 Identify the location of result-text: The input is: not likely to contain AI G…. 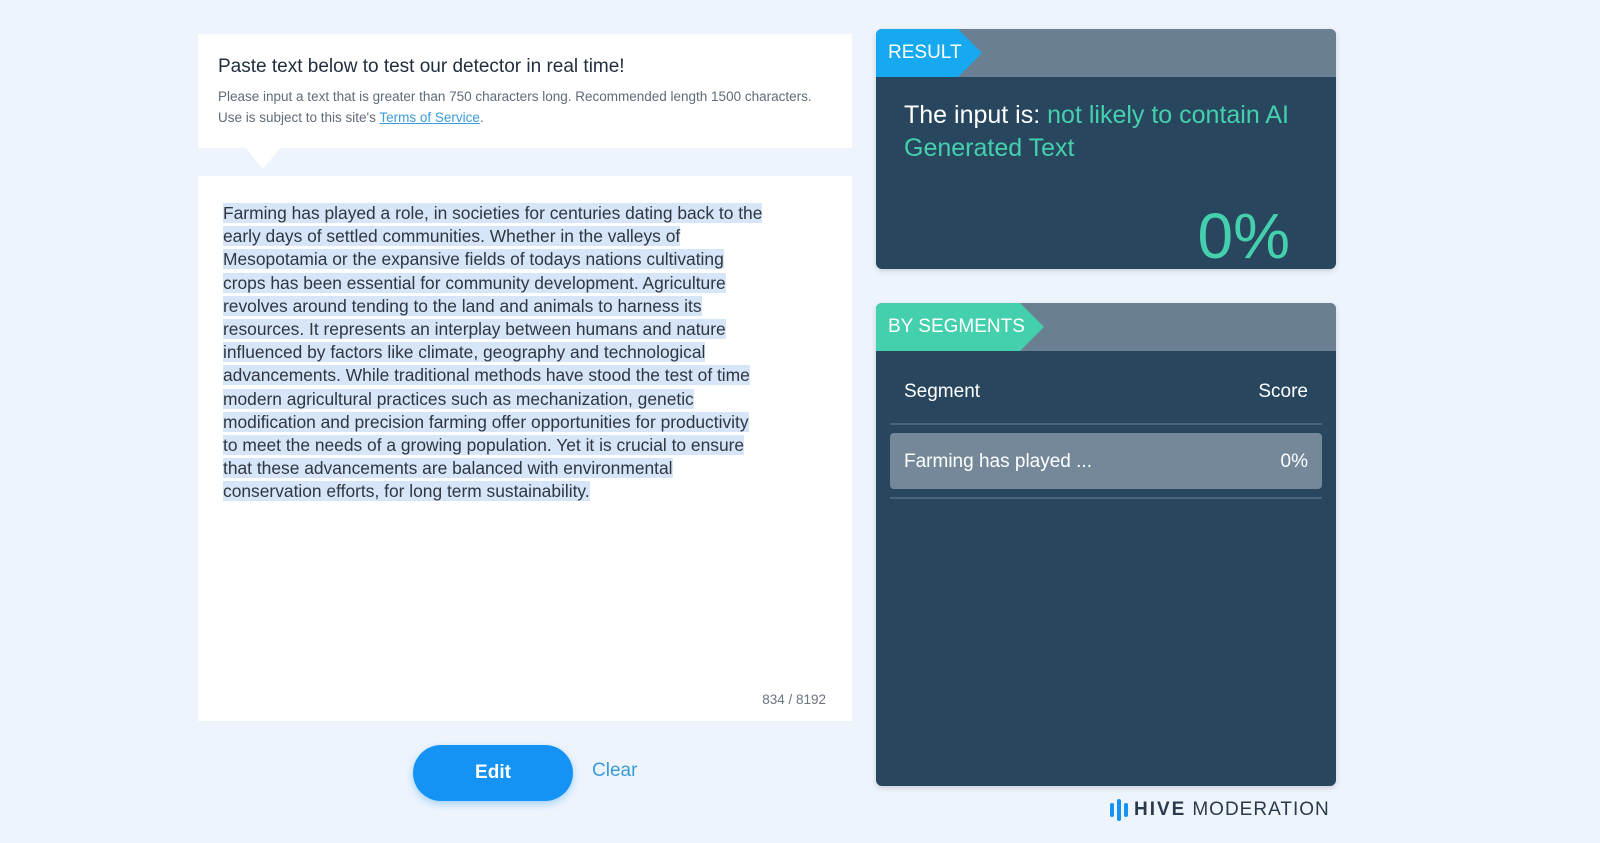
(1109, 132).